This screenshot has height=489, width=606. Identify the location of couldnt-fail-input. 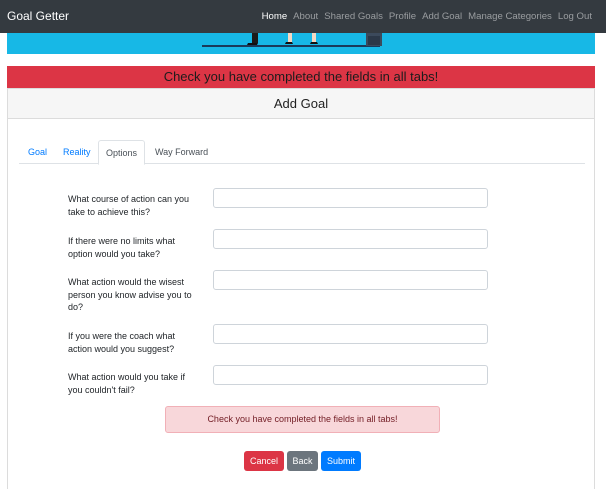
(350, 375).